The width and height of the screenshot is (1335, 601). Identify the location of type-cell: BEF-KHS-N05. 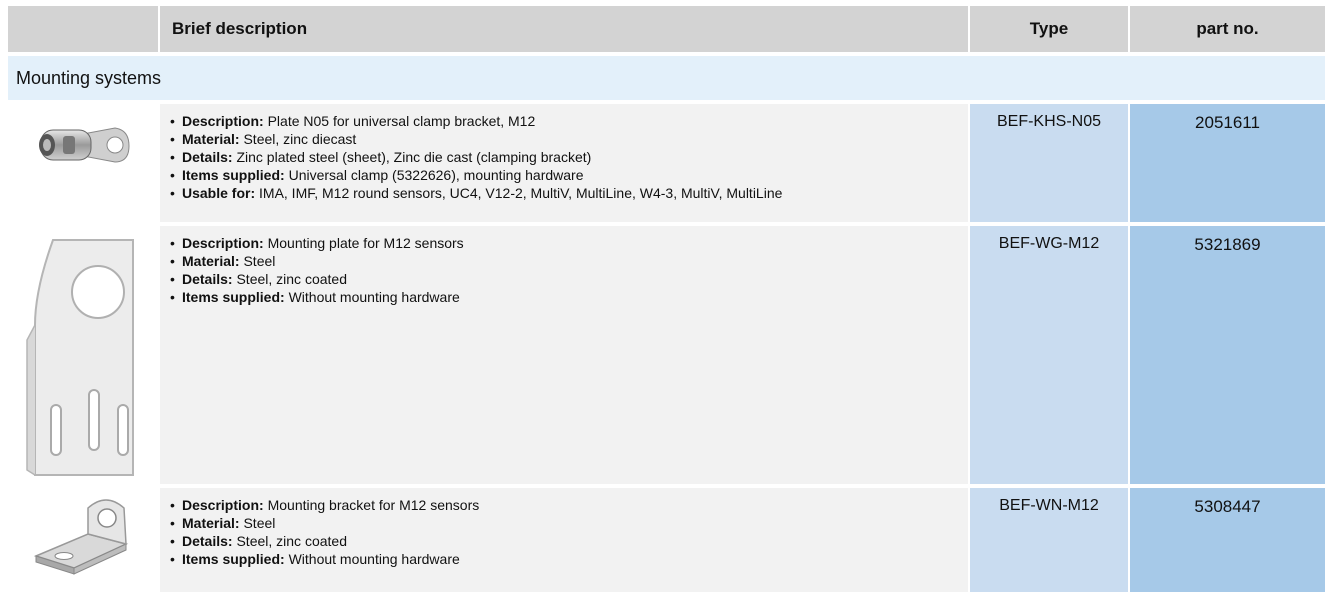
(1050, 163).